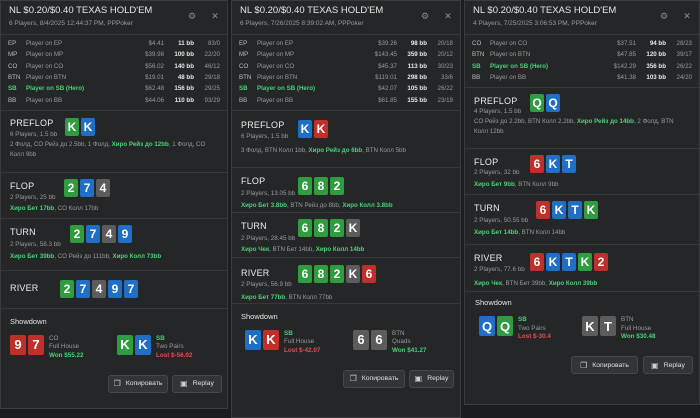 The width and height of the screenshot is (700, 418). I want to click on player-bb: 156 bb, so click(184, 89).